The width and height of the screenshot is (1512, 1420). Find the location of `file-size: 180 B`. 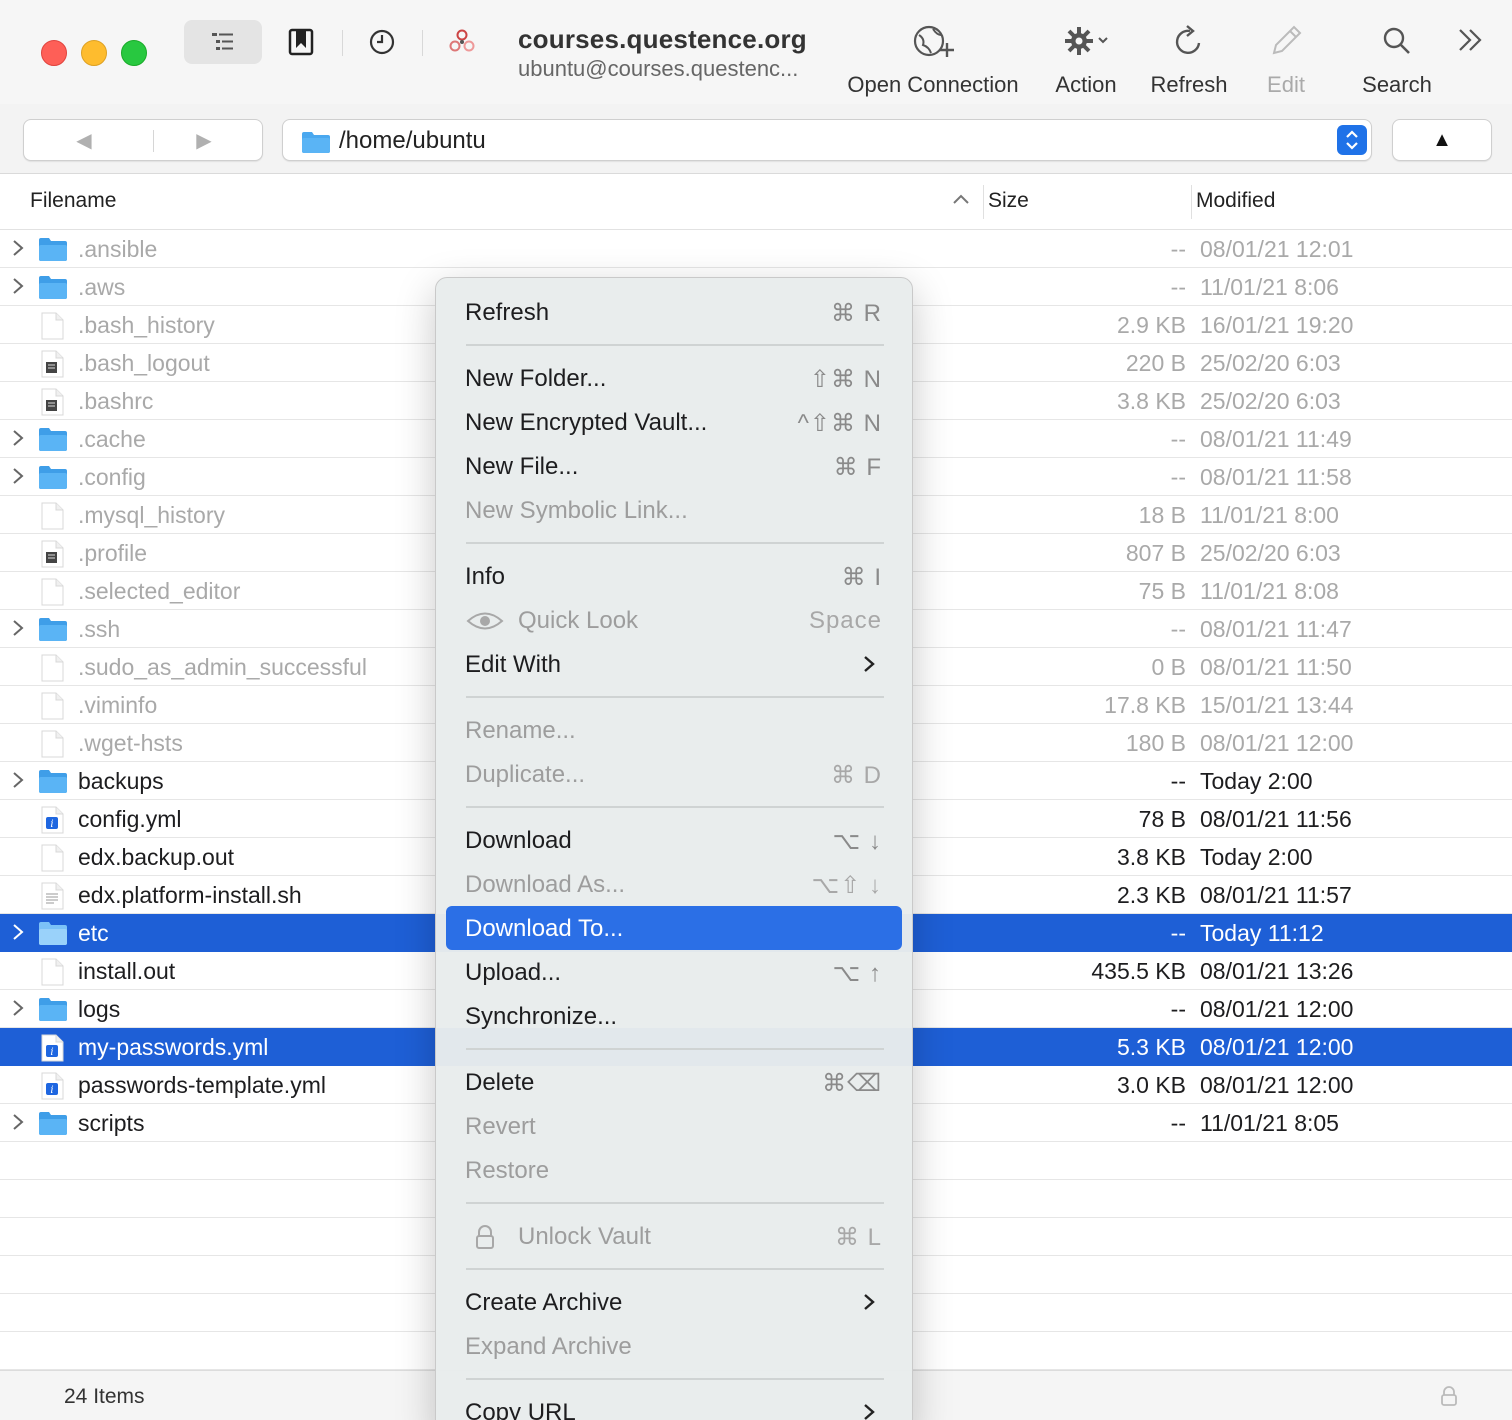

file-size: 180 B is located at coordinates (1155, 743).